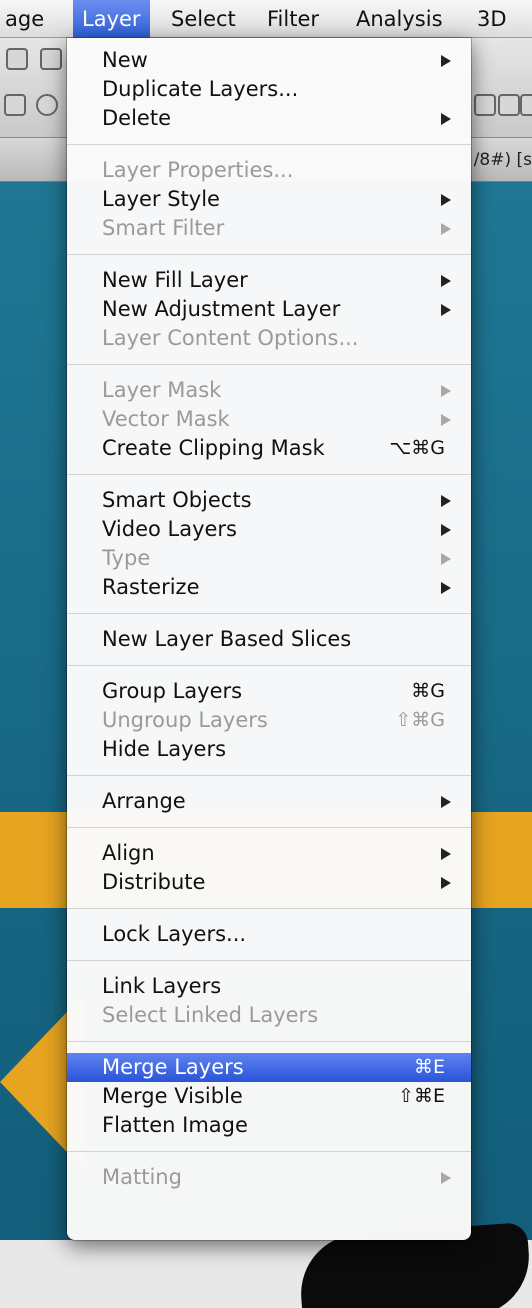 The width and height of the screenshot is (532, 1308). What do you see at coordinates (269, 1067) in the screenshot?
I see `menu-item-merge-layers: Merge Layers ⌘E` at bounding box center [269, 1067].